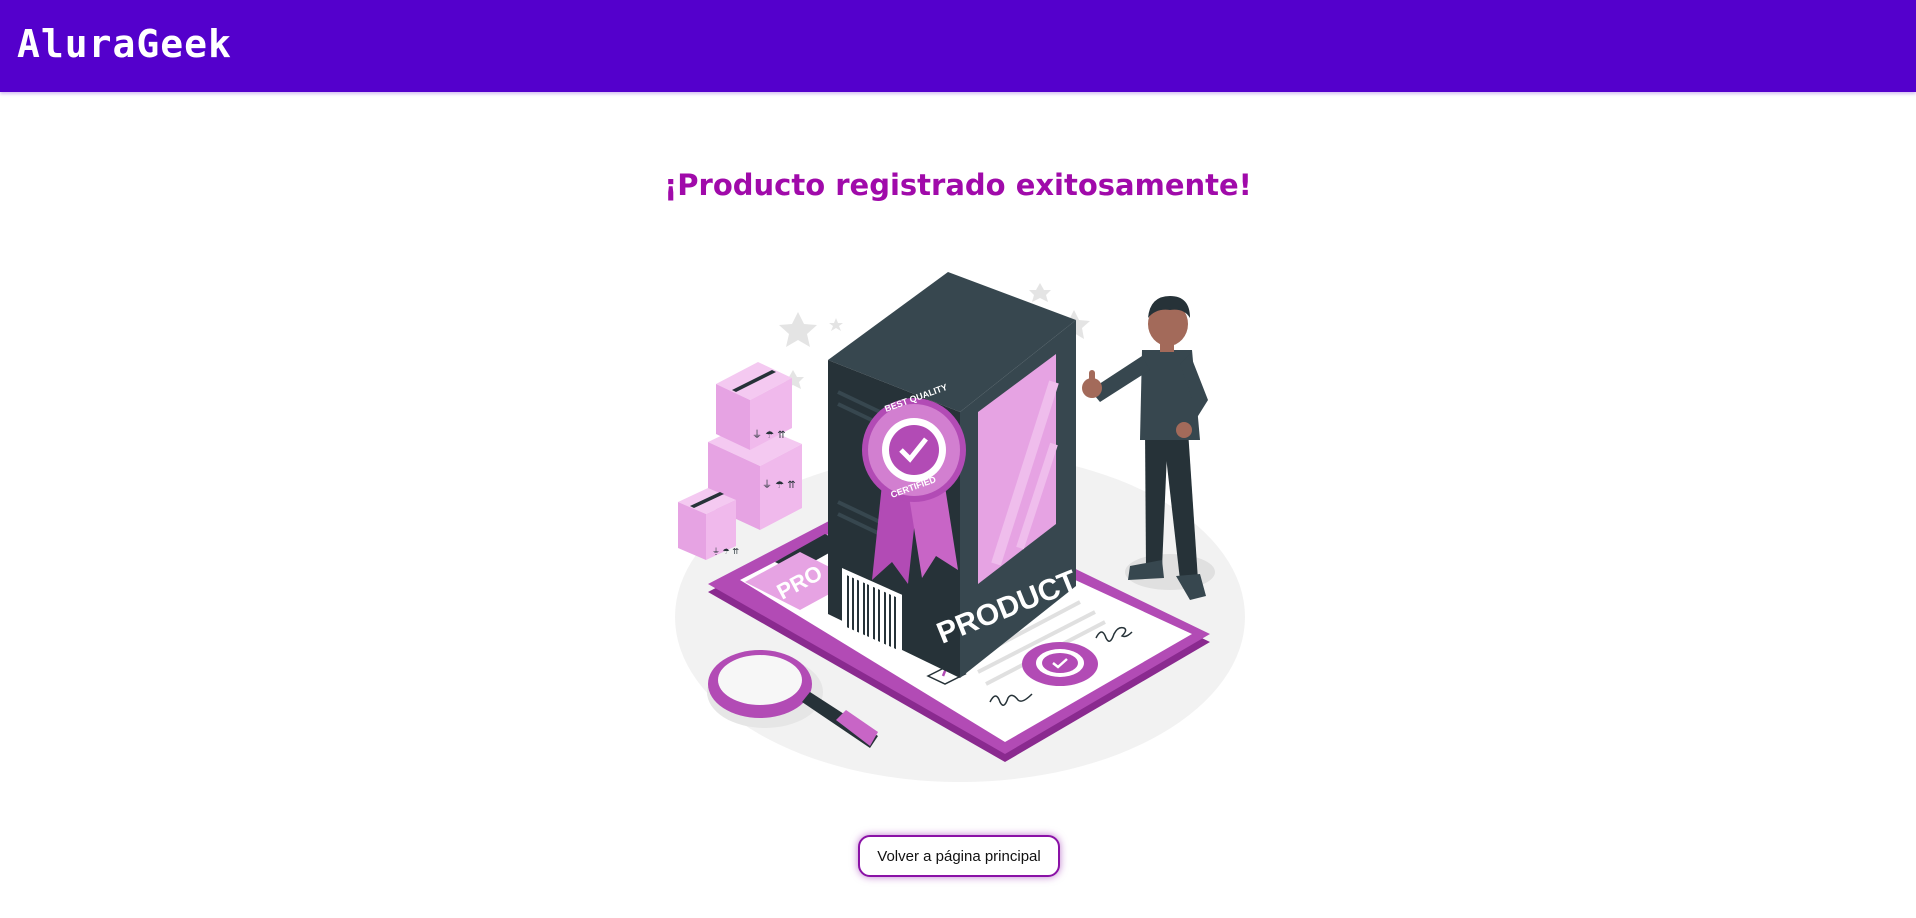 This screenshot has width=1916, height=918. I want to click on back-to-home-button: Volver a página principal, so click(959, 856).